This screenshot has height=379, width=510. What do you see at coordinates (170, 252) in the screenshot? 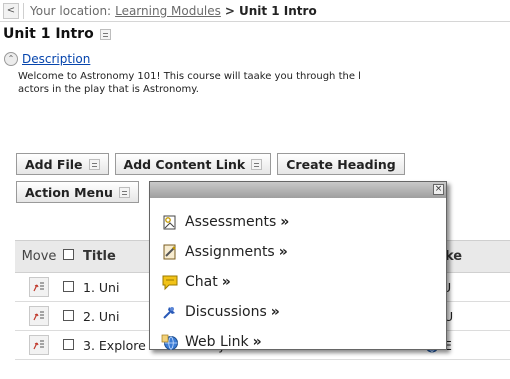
I see `assignments-icon` at bounding box center [170, 252].